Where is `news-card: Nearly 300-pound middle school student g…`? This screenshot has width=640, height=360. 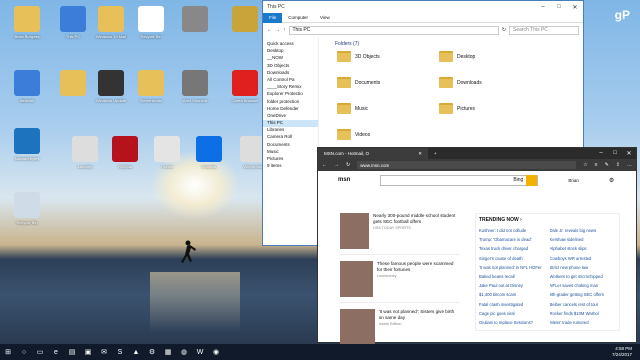 news-card: Nearly 300-pound middle school student g… is located at coordinates (400, 234).